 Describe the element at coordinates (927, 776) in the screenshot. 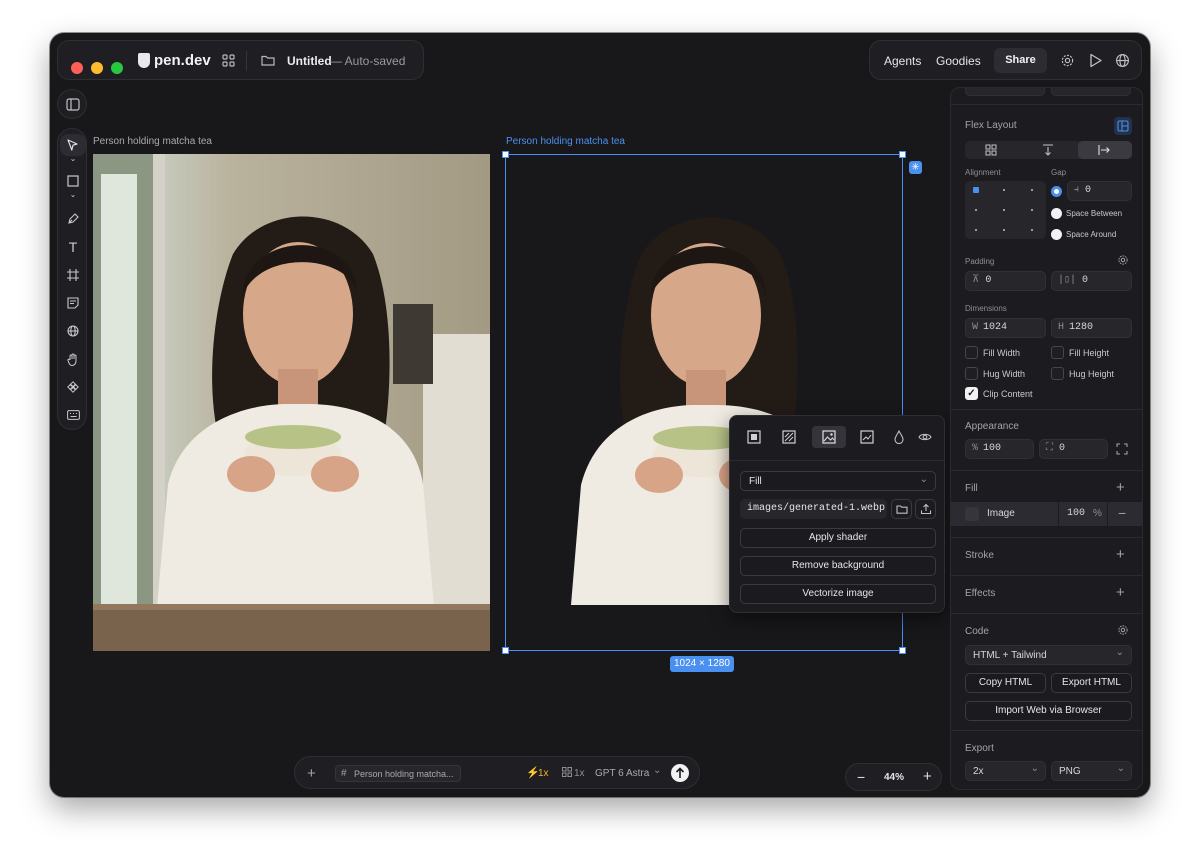

I see `zoom-in-button: +` at that location.